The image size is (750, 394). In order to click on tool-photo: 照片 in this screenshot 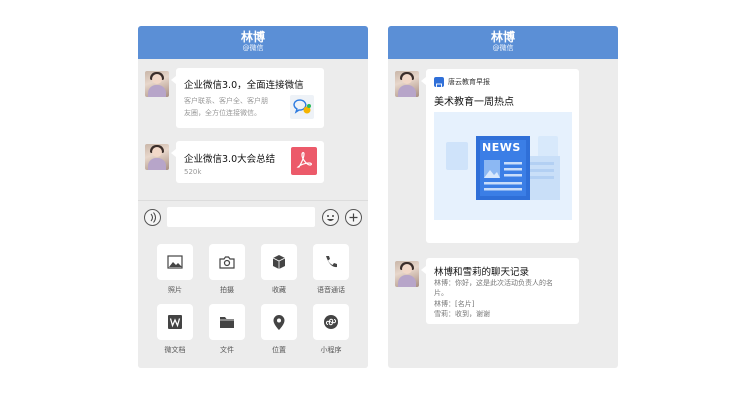, I will do `click(175, 269)`.